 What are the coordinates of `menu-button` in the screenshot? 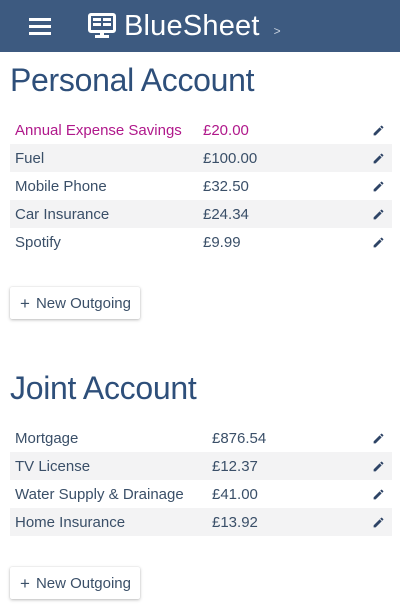 It's located at (40, 26).